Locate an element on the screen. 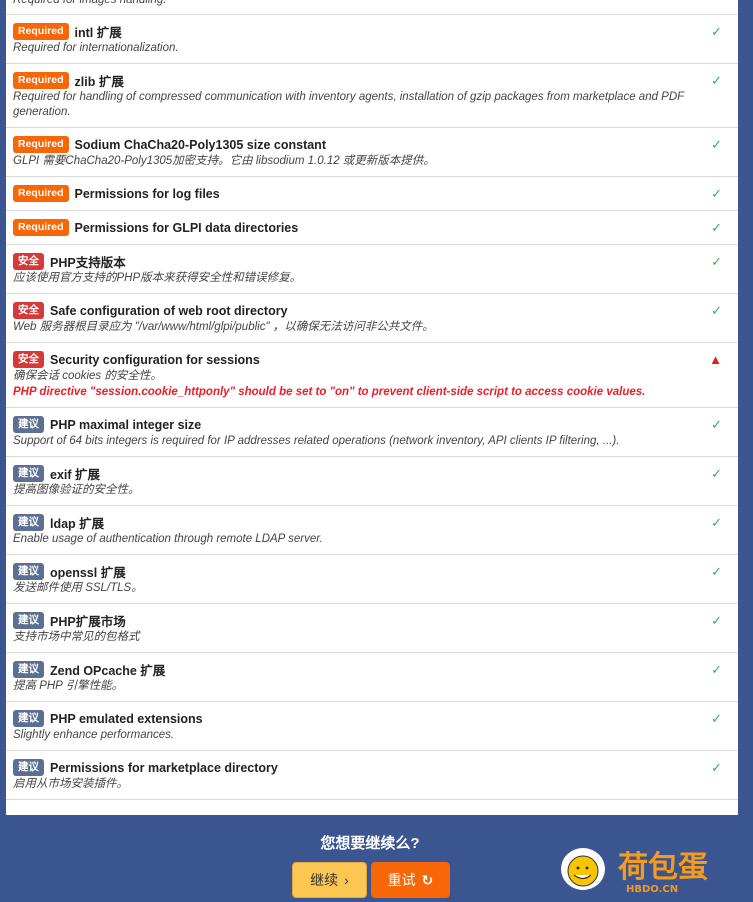 This screenshot has height=902, width=753. requirement-title: intl 扩展 is located at coordinates (98, 33).